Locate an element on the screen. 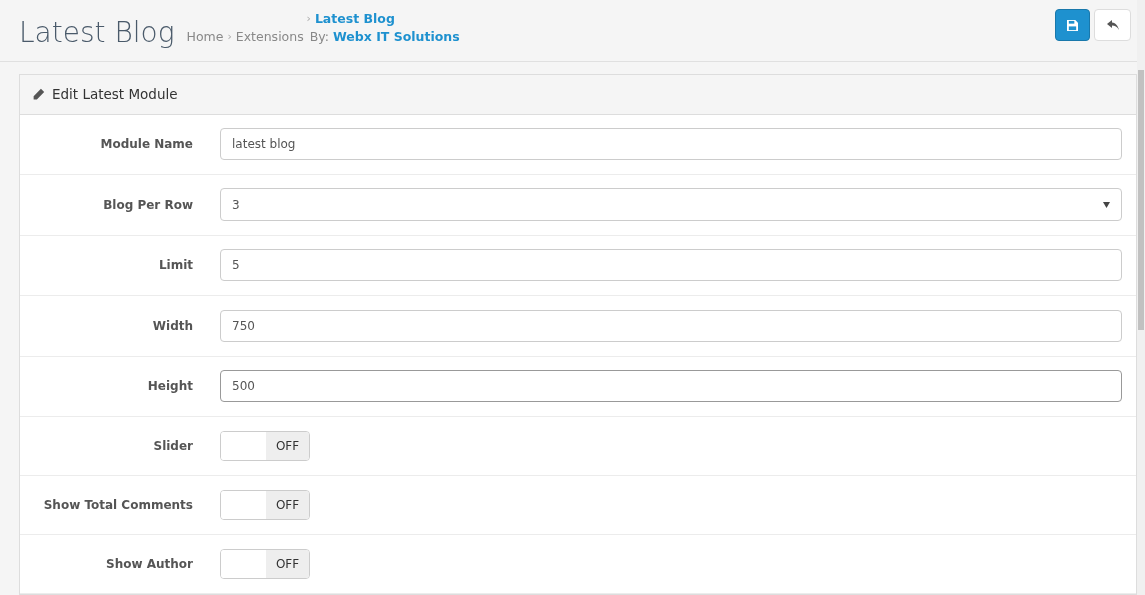 The height and width of the screenshot is (595, 1145). pencil-icon is located at coordinates (38, 94).